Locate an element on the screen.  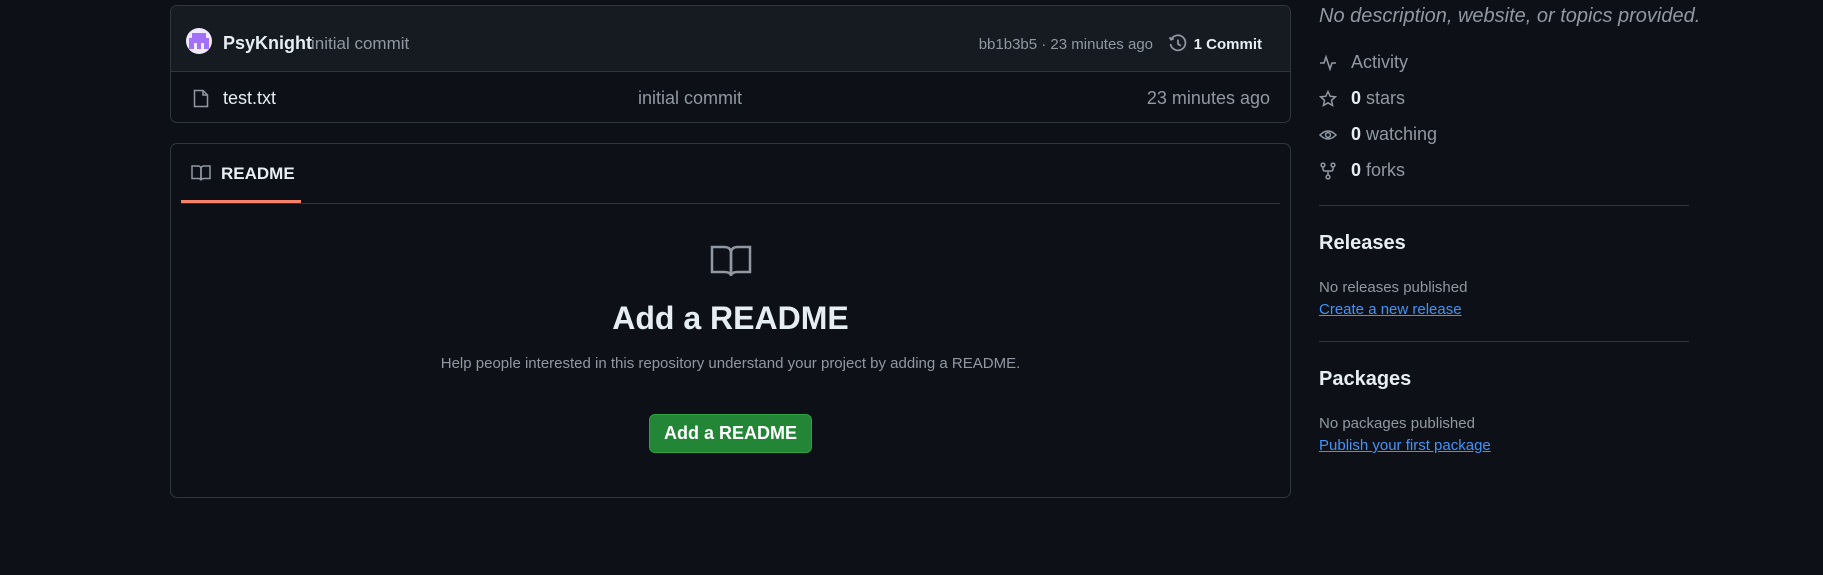
forks-link: 0 forks is located at coordinates (1362, 170).